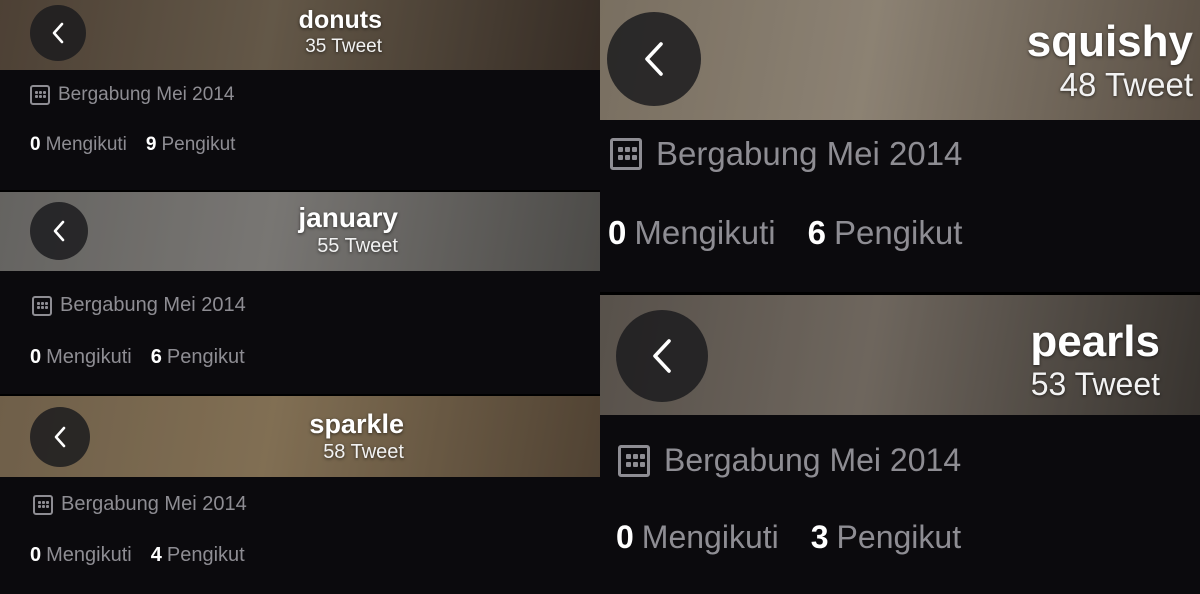  I want to click on follow-stats: 0 Mengikuti 4 Pengikut, so click(137, 555).